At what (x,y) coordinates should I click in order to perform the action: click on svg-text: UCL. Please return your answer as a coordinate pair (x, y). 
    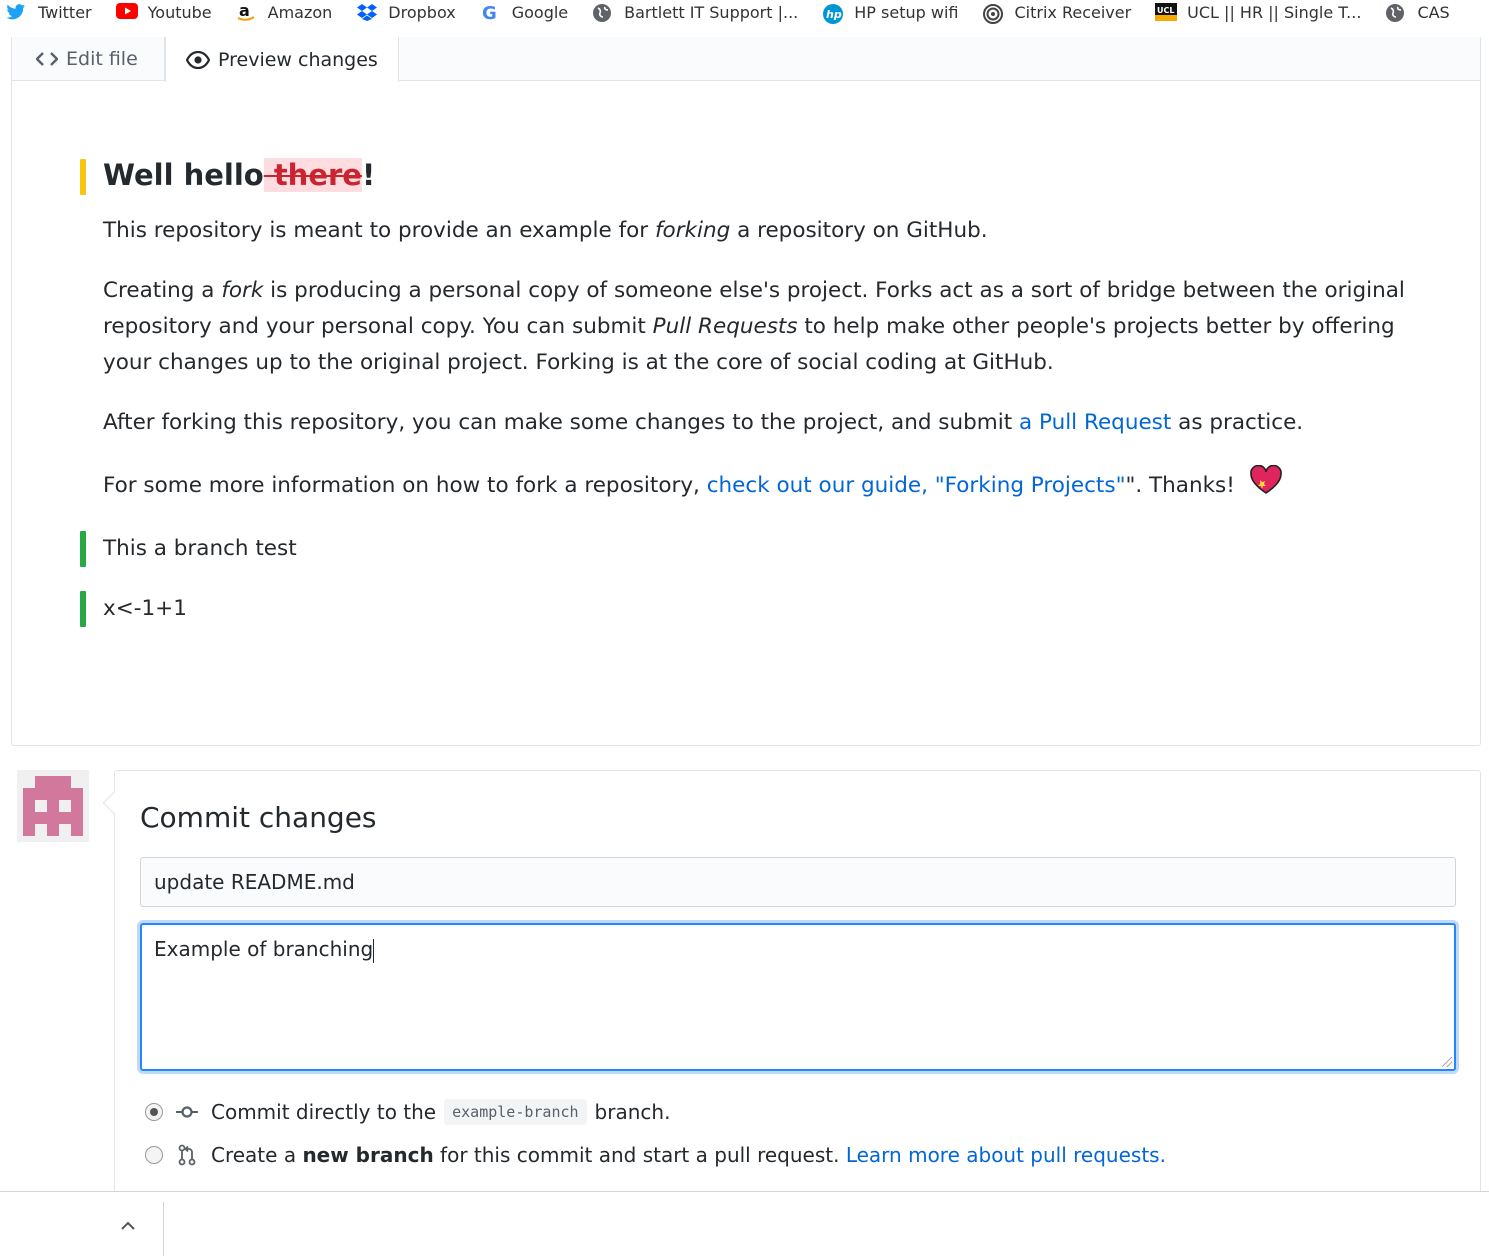
    Looking at the image, I should click on (1165, 10).